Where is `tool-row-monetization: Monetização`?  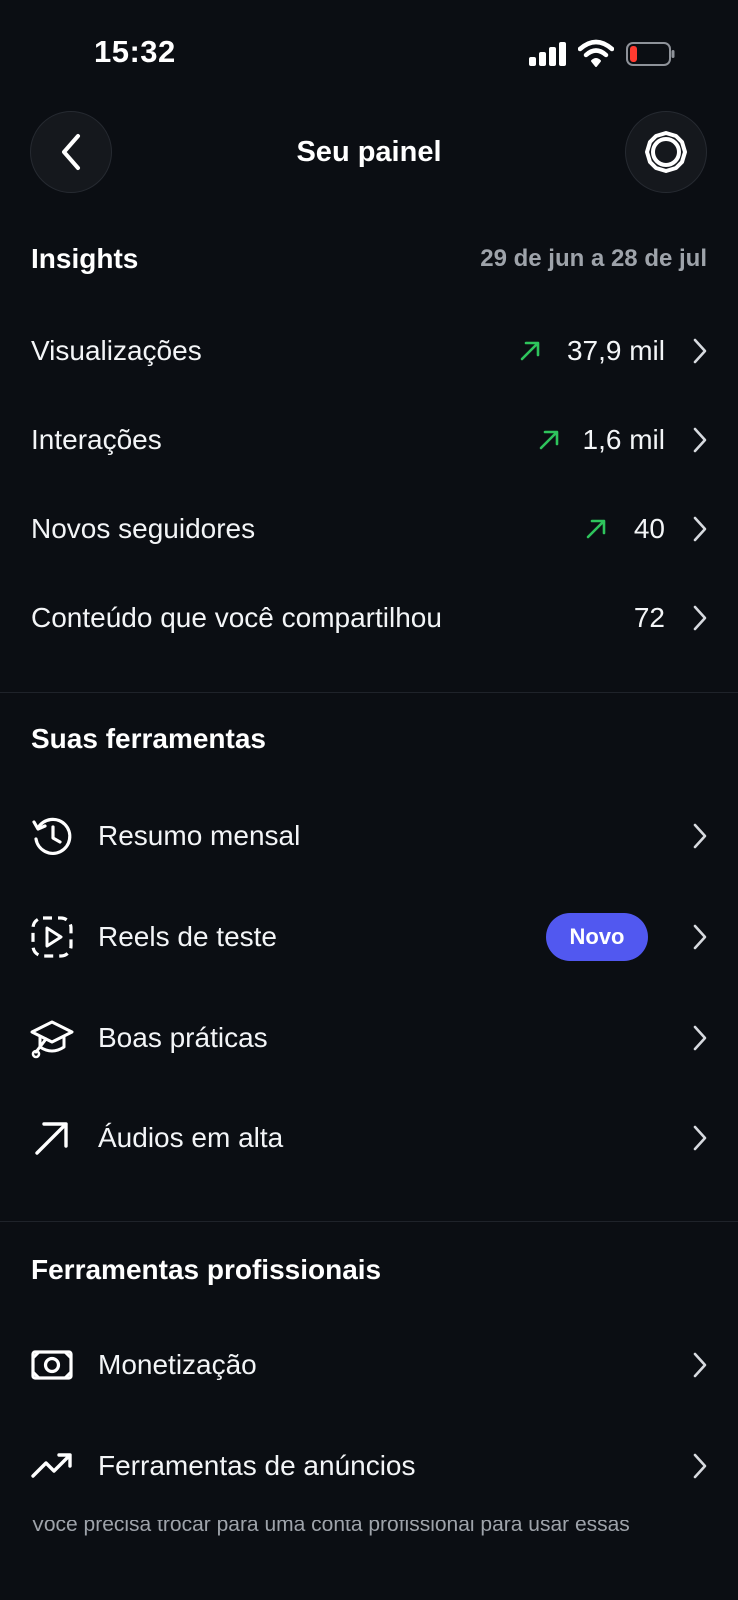
tool-row-monetization: Monetização is located at coordinates (369, 1365).